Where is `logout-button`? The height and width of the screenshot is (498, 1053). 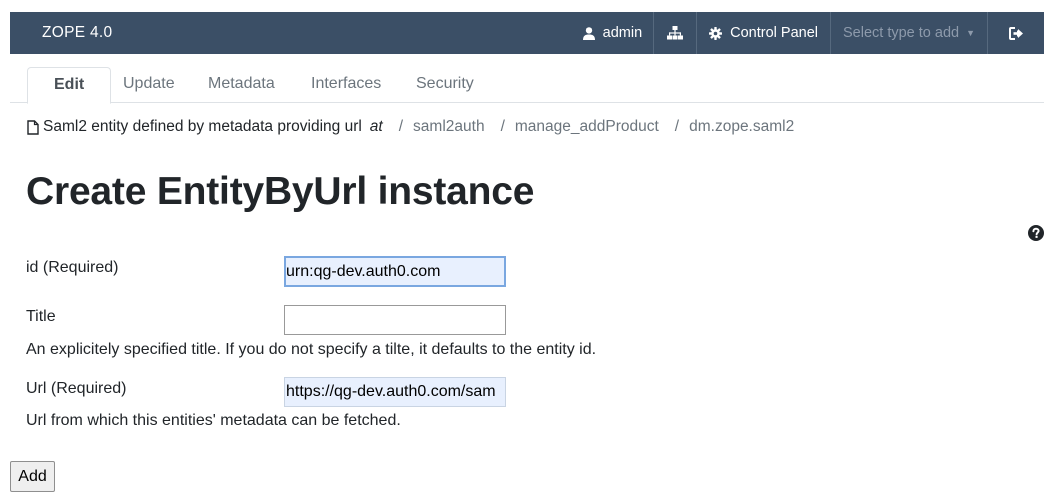 logout-button is located at coordinates (1015, 33).